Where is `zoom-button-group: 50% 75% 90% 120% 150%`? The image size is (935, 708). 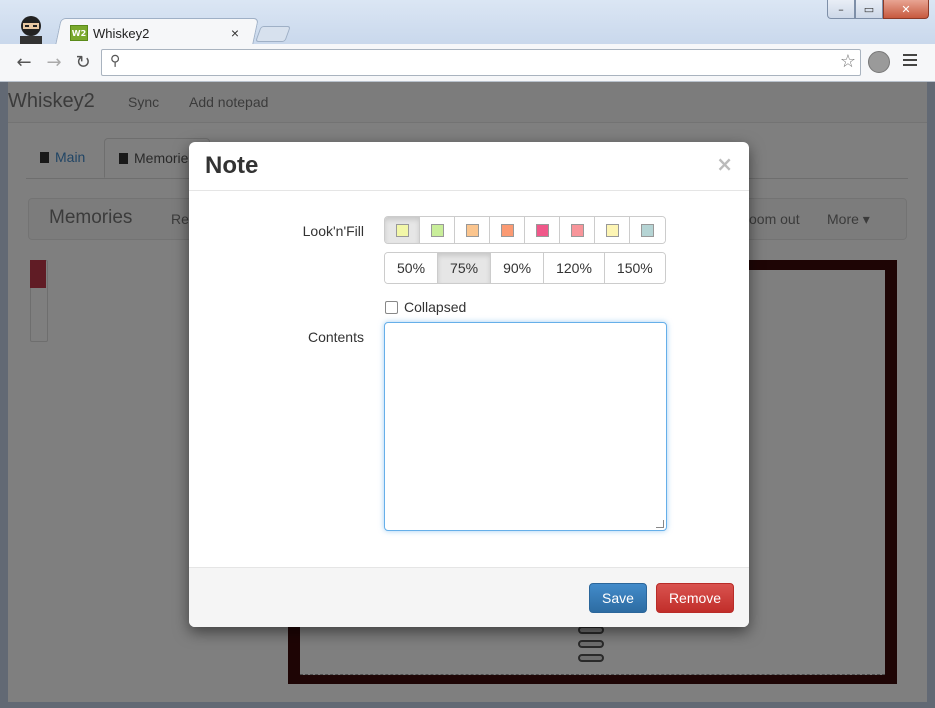 zoom-button-group: 50% 75% 90% 120% 150% is located at coordinates (525, 268).